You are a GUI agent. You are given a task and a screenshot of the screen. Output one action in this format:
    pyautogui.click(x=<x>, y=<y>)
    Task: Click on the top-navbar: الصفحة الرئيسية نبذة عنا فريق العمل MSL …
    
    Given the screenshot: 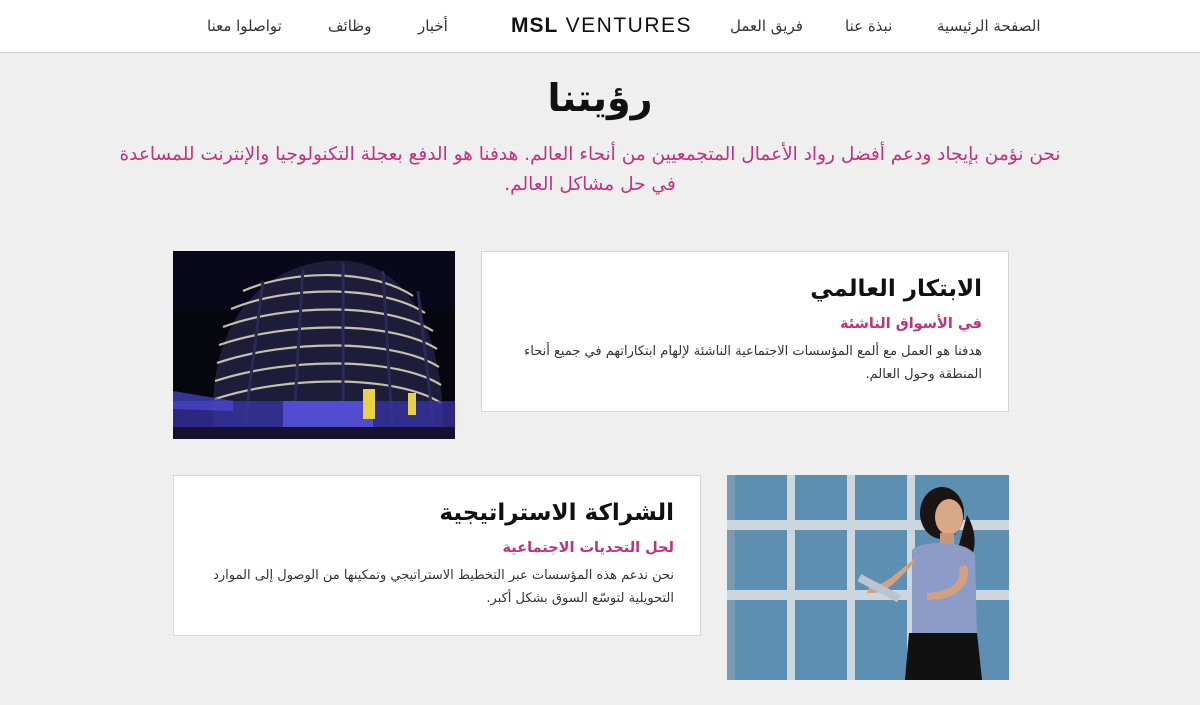 What is the action you would take?
    pyautogui.click(x=600, y=26)
    